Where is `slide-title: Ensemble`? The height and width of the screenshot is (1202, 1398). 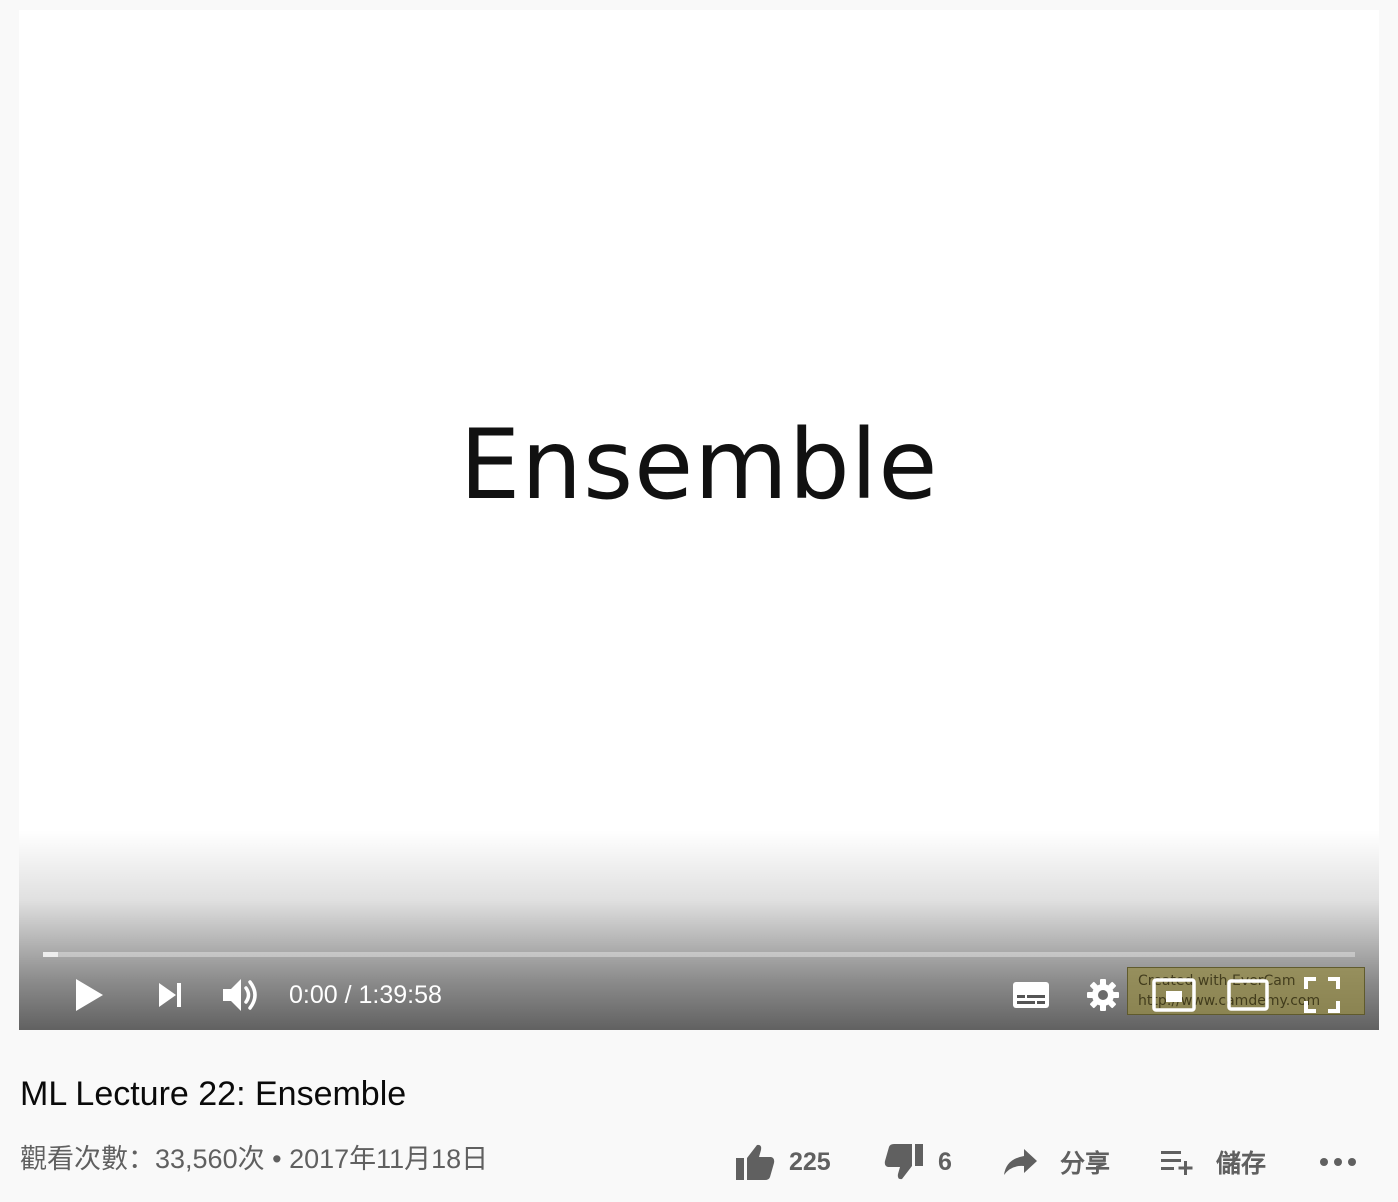 slide-title: Ensemble is located at coordinates (699, 465).